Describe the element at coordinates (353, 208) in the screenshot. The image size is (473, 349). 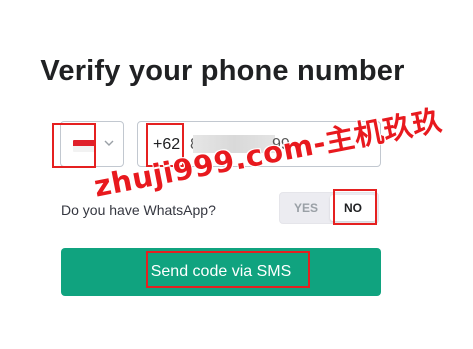
I see `whatsapp-no-option: NO` at that location.